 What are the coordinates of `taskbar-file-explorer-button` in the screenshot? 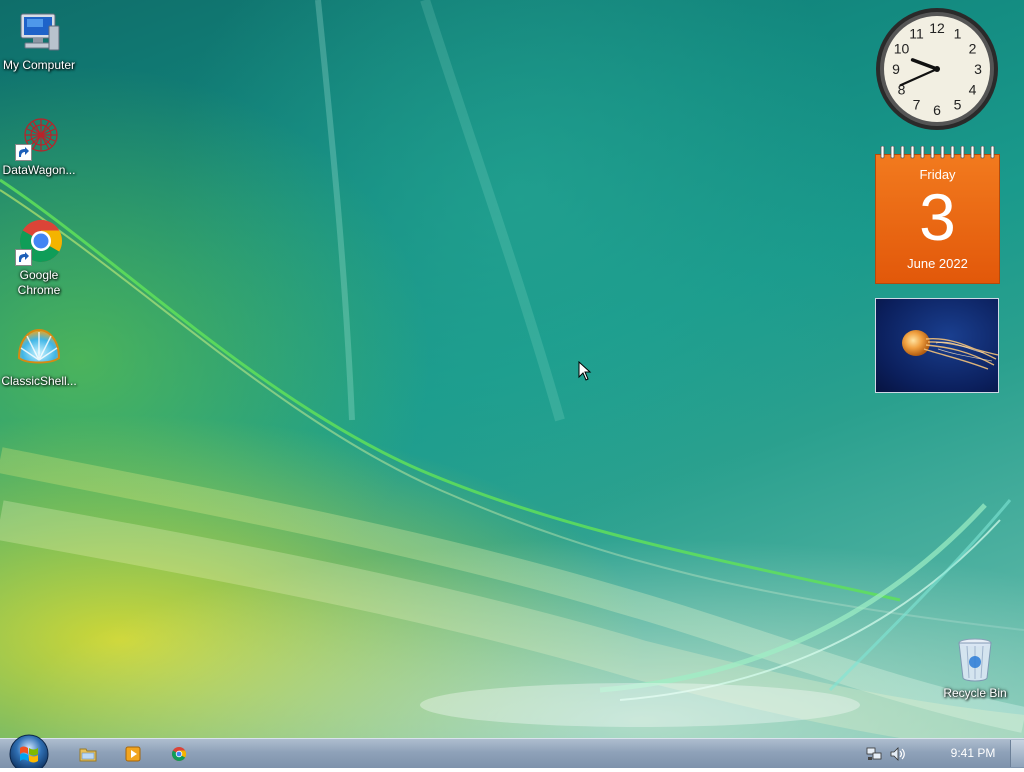 It's located at (88, 754).